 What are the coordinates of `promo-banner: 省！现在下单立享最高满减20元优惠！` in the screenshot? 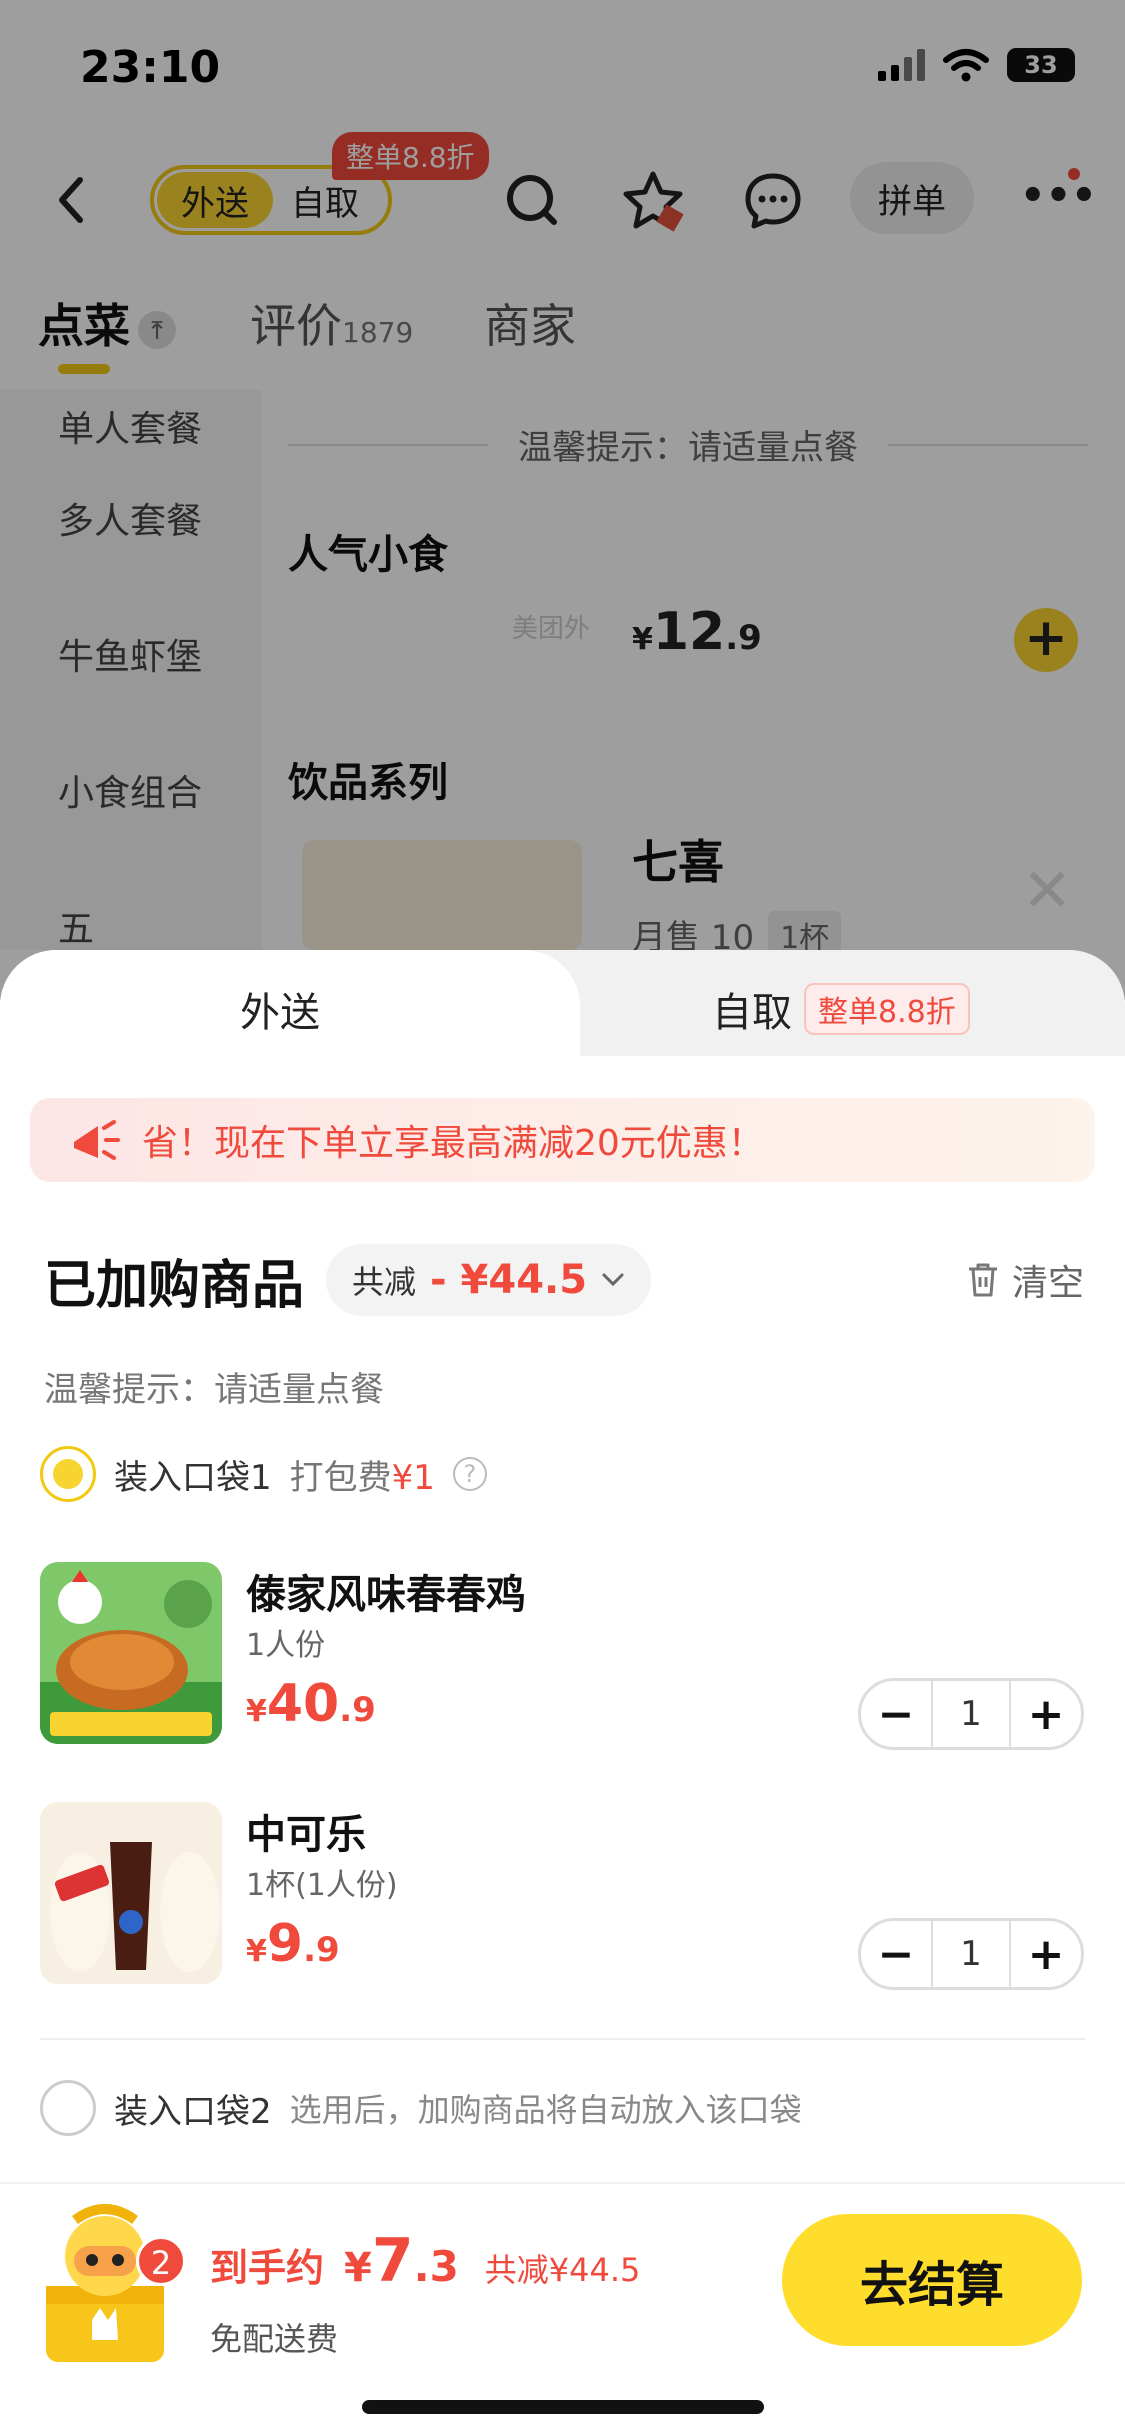 It's located at (562, 1140).